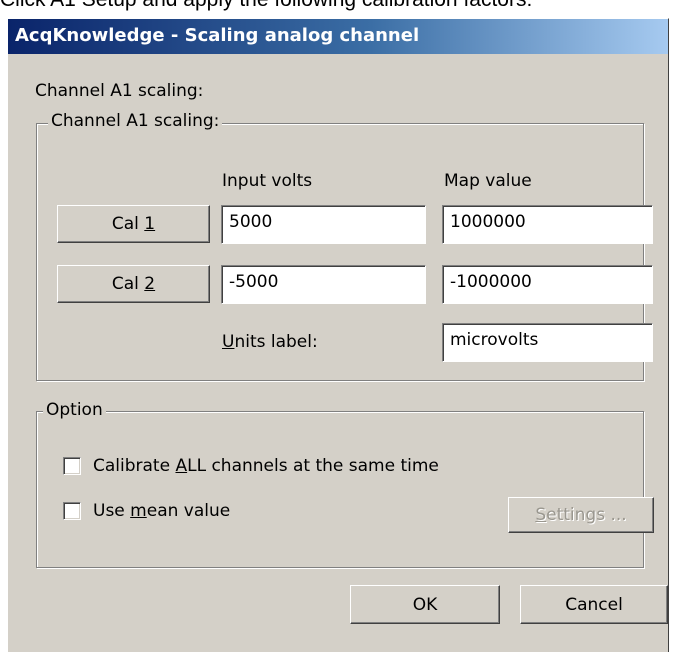 This screenshot has width=697, height=652. I want to click on cal-2-key: 2, so click(150, 284).